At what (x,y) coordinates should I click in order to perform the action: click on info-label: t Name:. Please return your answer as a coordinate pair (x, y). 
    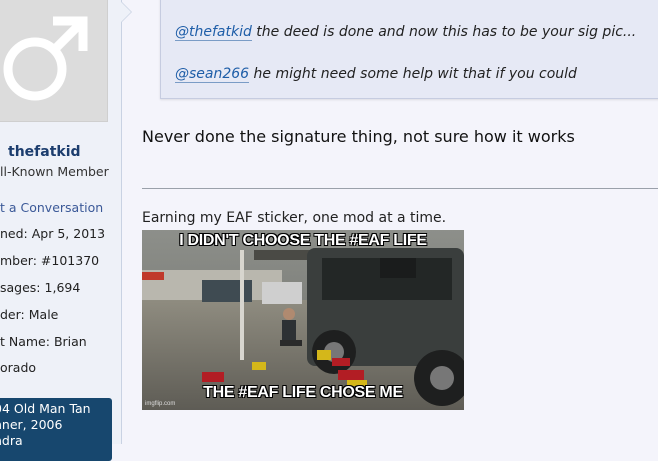
    Looking at the image, I should click on (25, 341).